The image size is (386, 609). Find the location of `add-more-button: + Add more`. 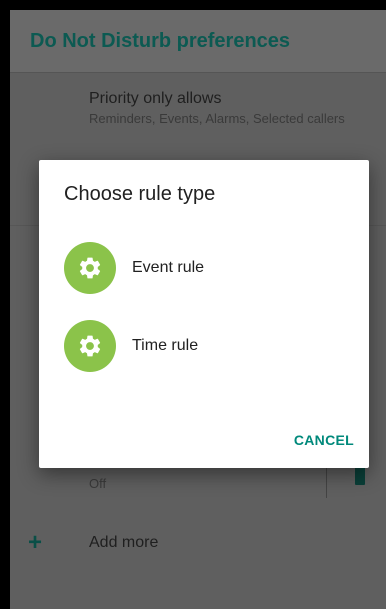

add-more-button: + Add more is located at coordinates (93, 543).